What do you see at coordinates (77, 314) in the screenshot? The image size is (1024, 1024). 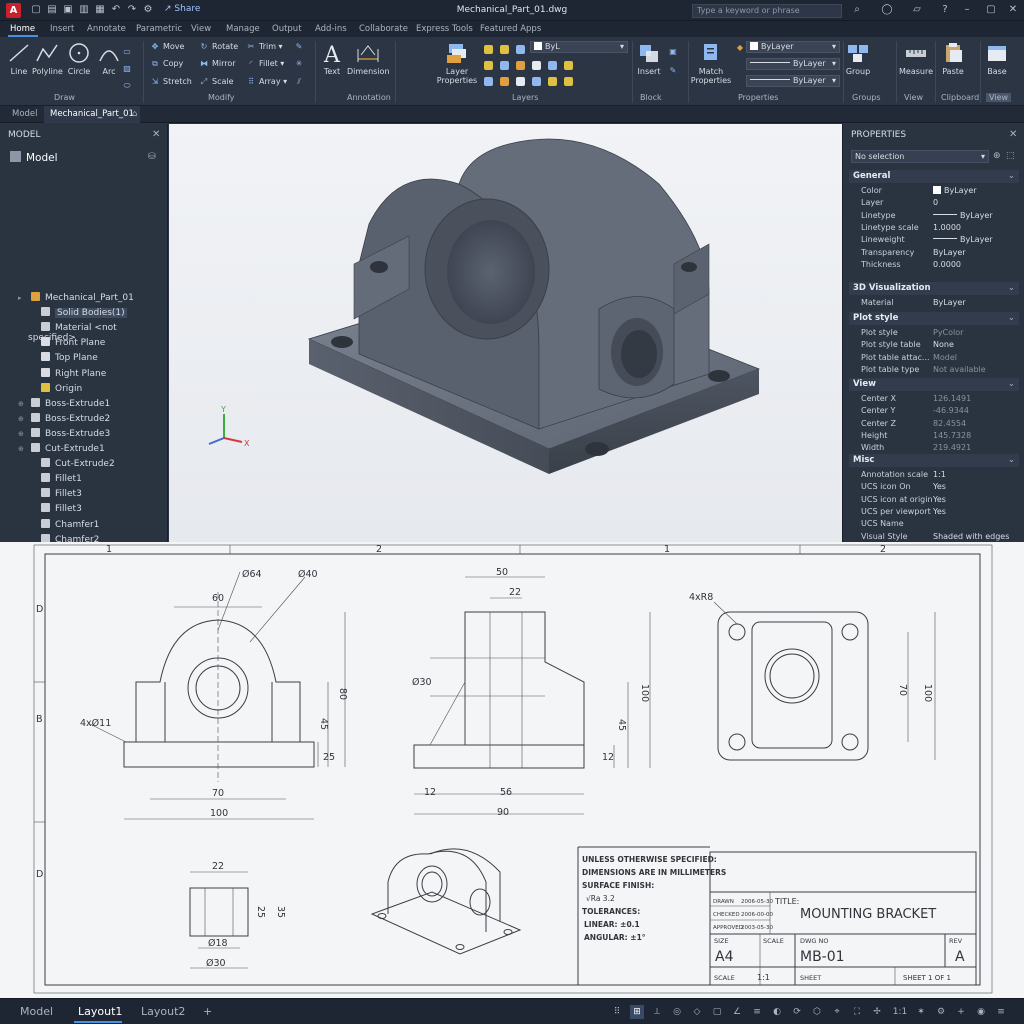 I see `tree-item: Solid Bodies(1)` at bounding box center [77, 314].